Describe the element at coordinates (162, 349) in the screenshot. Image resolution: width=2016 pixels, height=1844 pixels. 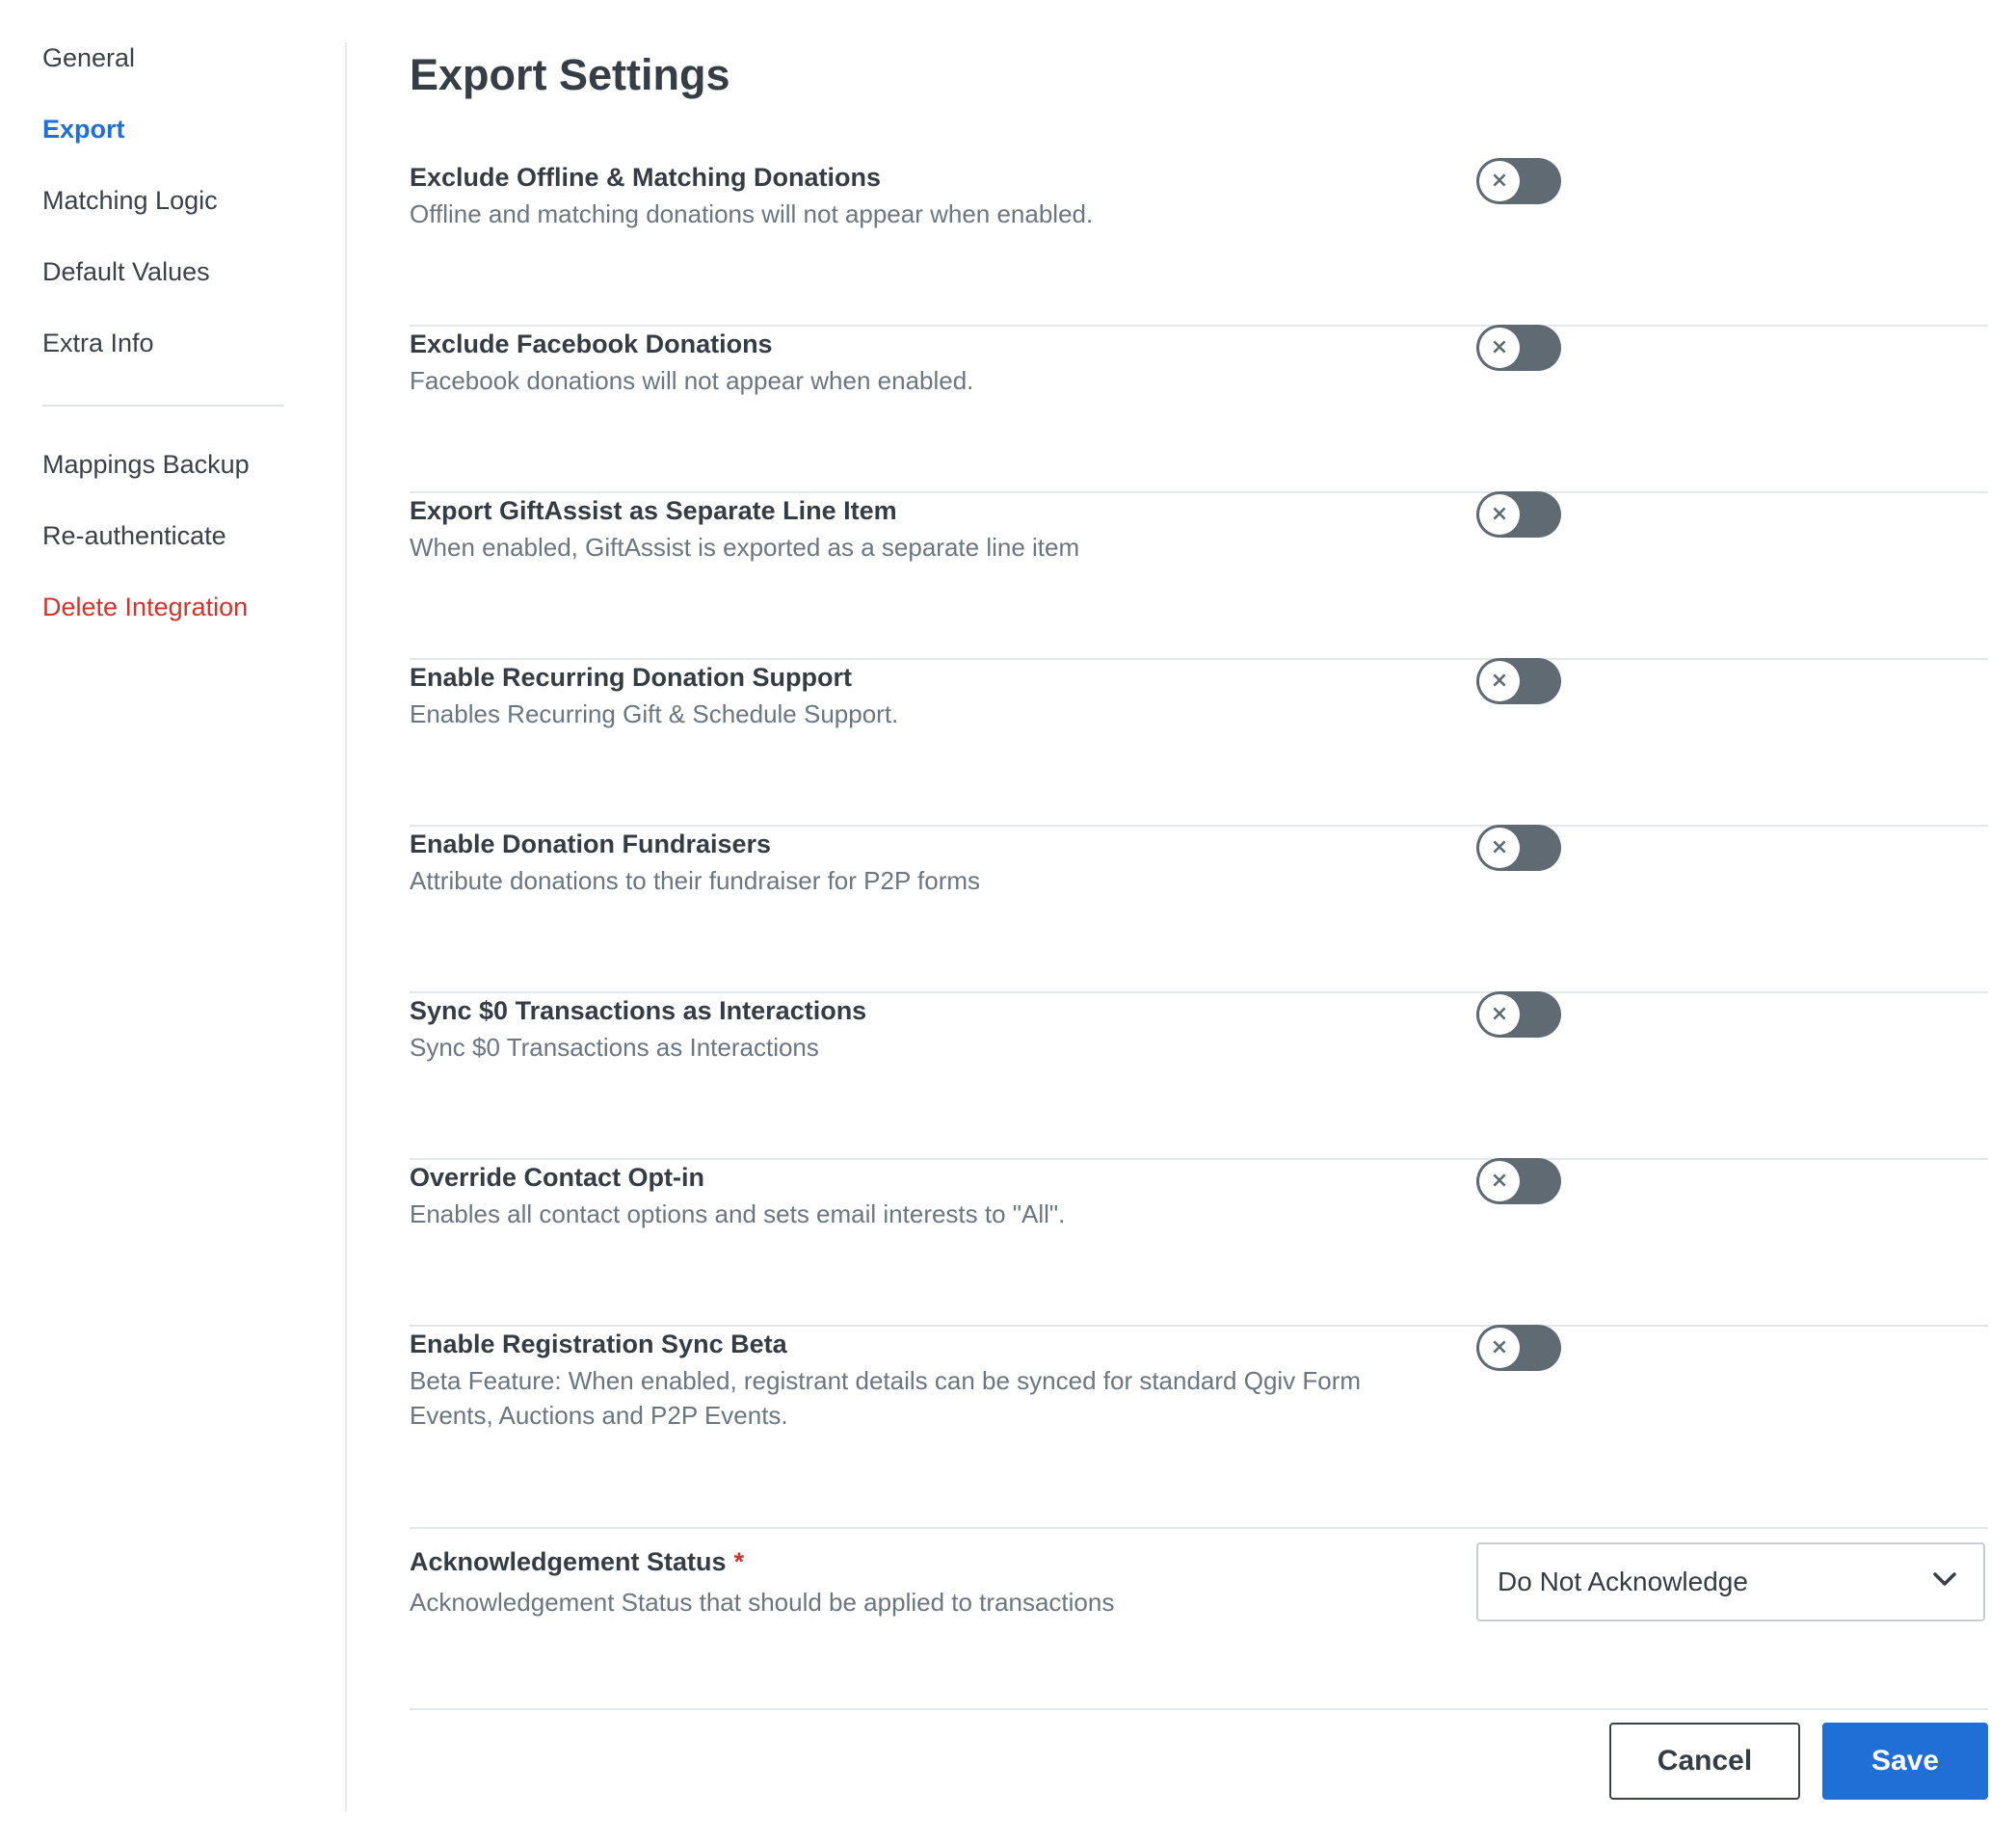
I see `sidebar-item-extra-info: Extra Info` at that location.